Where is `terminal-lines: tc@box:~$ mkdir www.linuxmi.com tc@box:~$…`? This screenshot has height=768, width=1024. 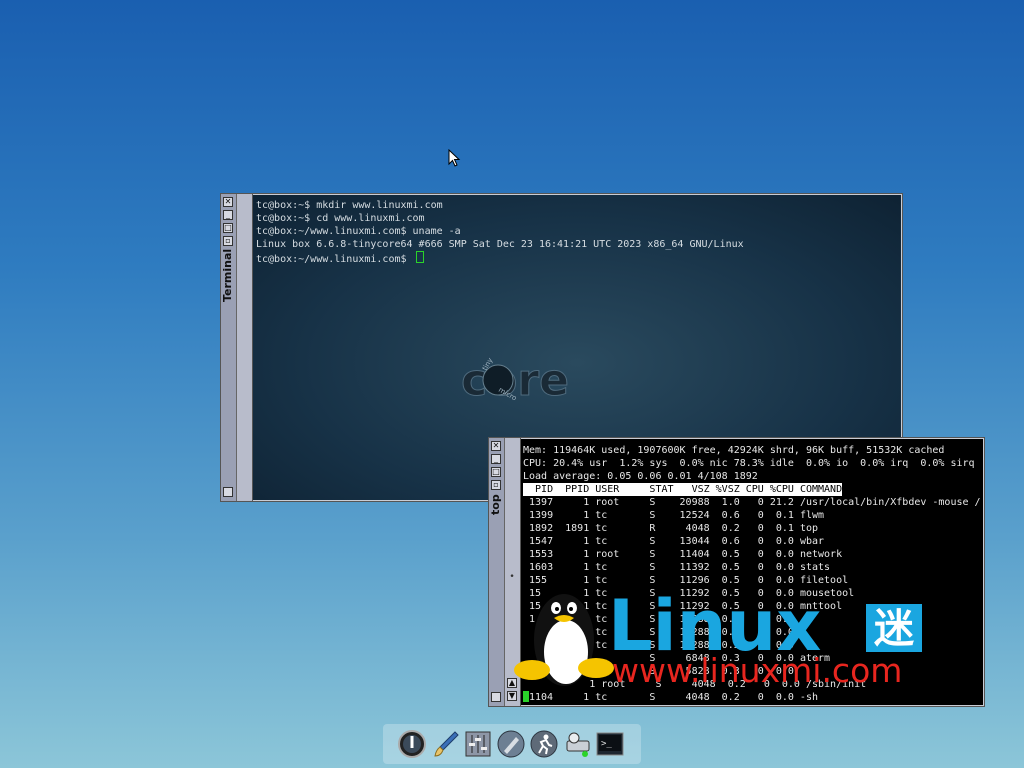 terminal-lines: tc@box:~$ mkdir www.linuxmi.com tc@box:~$… is located at coordinates (500, 232).